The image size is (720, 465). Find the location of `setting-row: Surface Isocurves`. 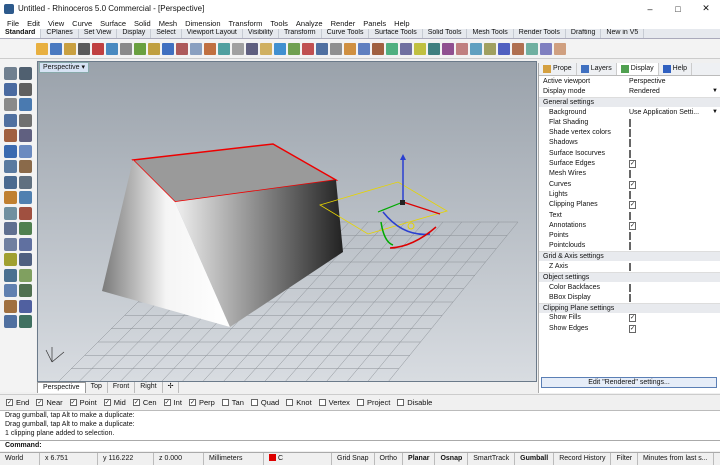

setting-row: Surface Isocurves is located at coordinates (629, 153).